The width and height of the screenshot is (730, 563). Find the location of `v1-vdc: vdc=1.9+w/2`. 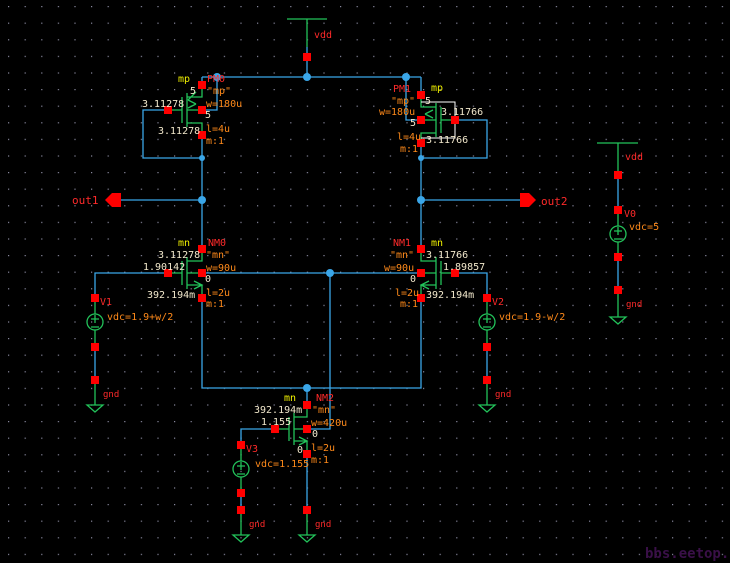

v1-vdc: vdc=1.9+w/2 is located at coordinates (140, 317).